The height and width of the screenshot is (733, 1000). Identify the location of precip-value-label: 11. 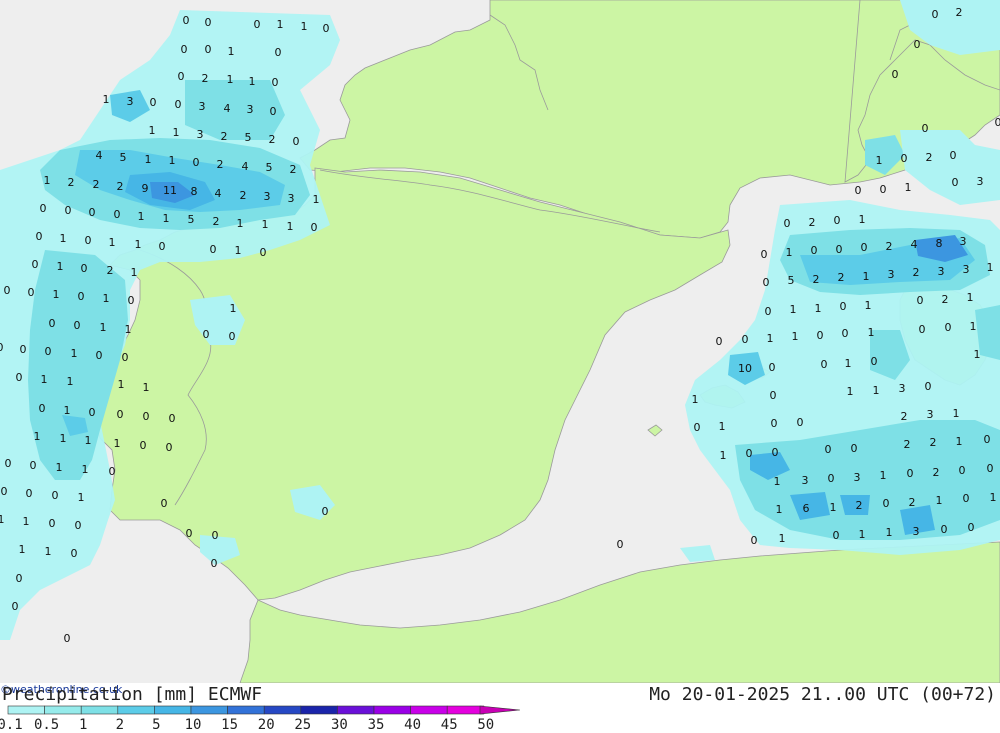
(170, 190).